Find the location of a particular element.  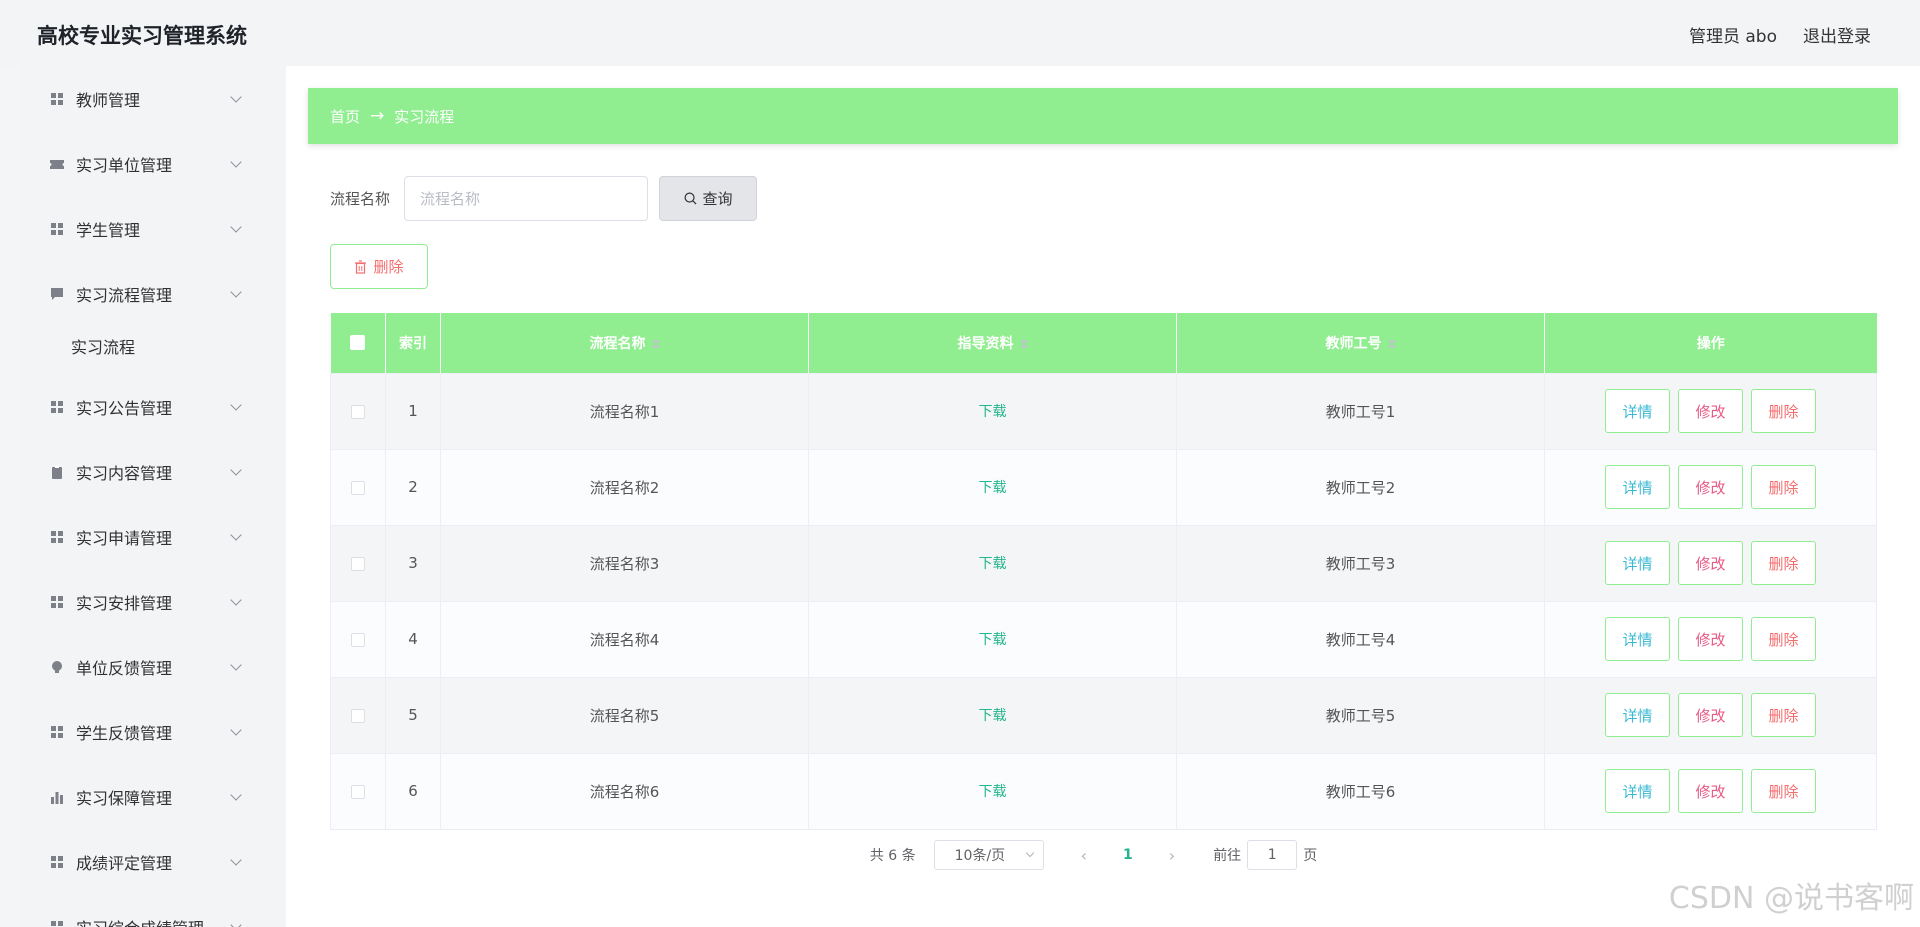

page-size-select: 10条/页 is located at coordinates (988, 855).